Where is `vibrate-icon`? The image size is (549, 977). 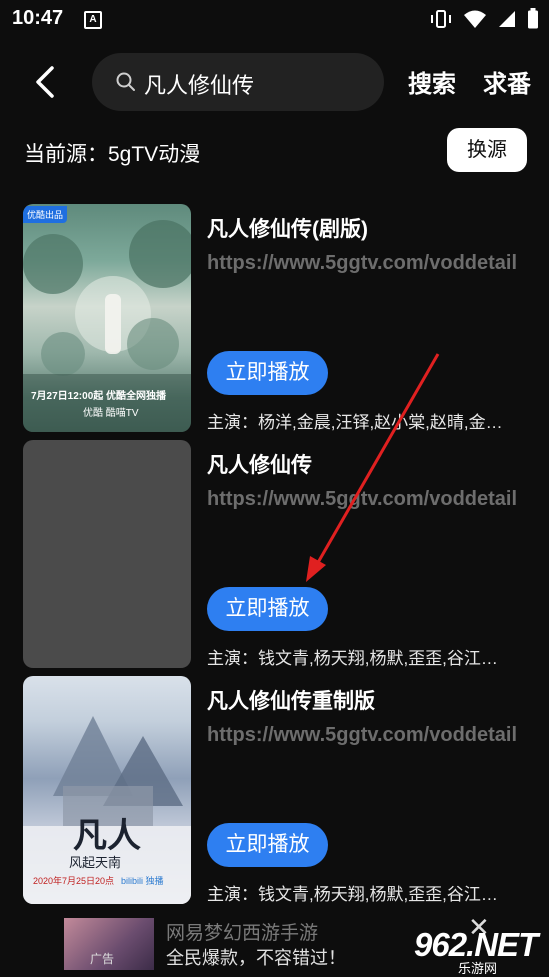 vibrate-icon is located at coordinates (441, 19).